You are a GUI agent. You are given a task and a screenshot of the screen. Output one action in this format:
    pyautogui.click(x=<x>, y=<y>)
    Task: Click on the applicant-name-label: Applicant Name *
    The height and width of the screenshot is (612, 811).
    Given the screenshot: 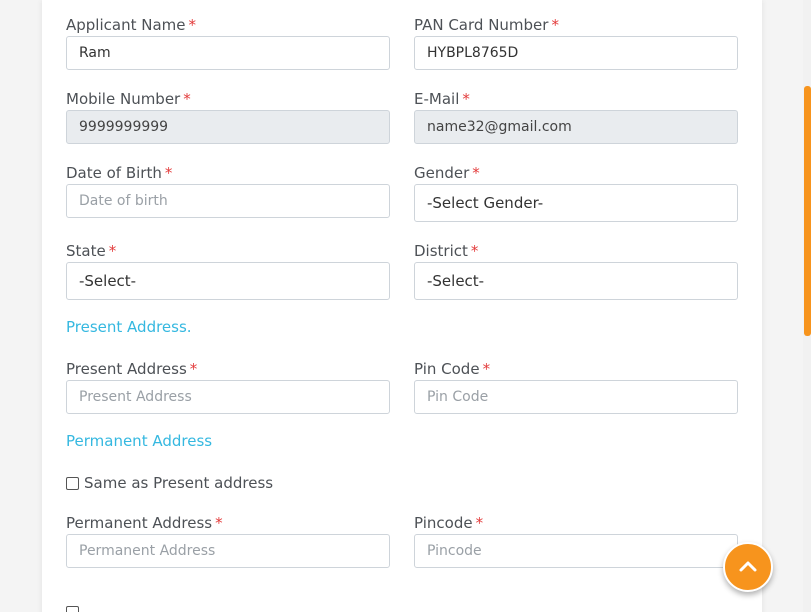 What is the action you would take?
    pyautogui.click(x=131, y=25)
    